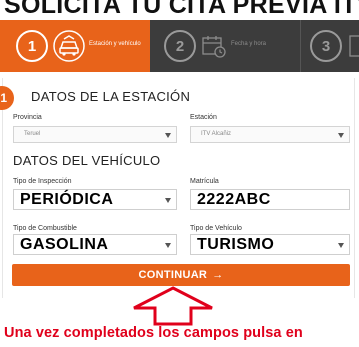 This screenshot has height=347, width=359. I want to click on arrow-right-icon: →, so click(218, 275).